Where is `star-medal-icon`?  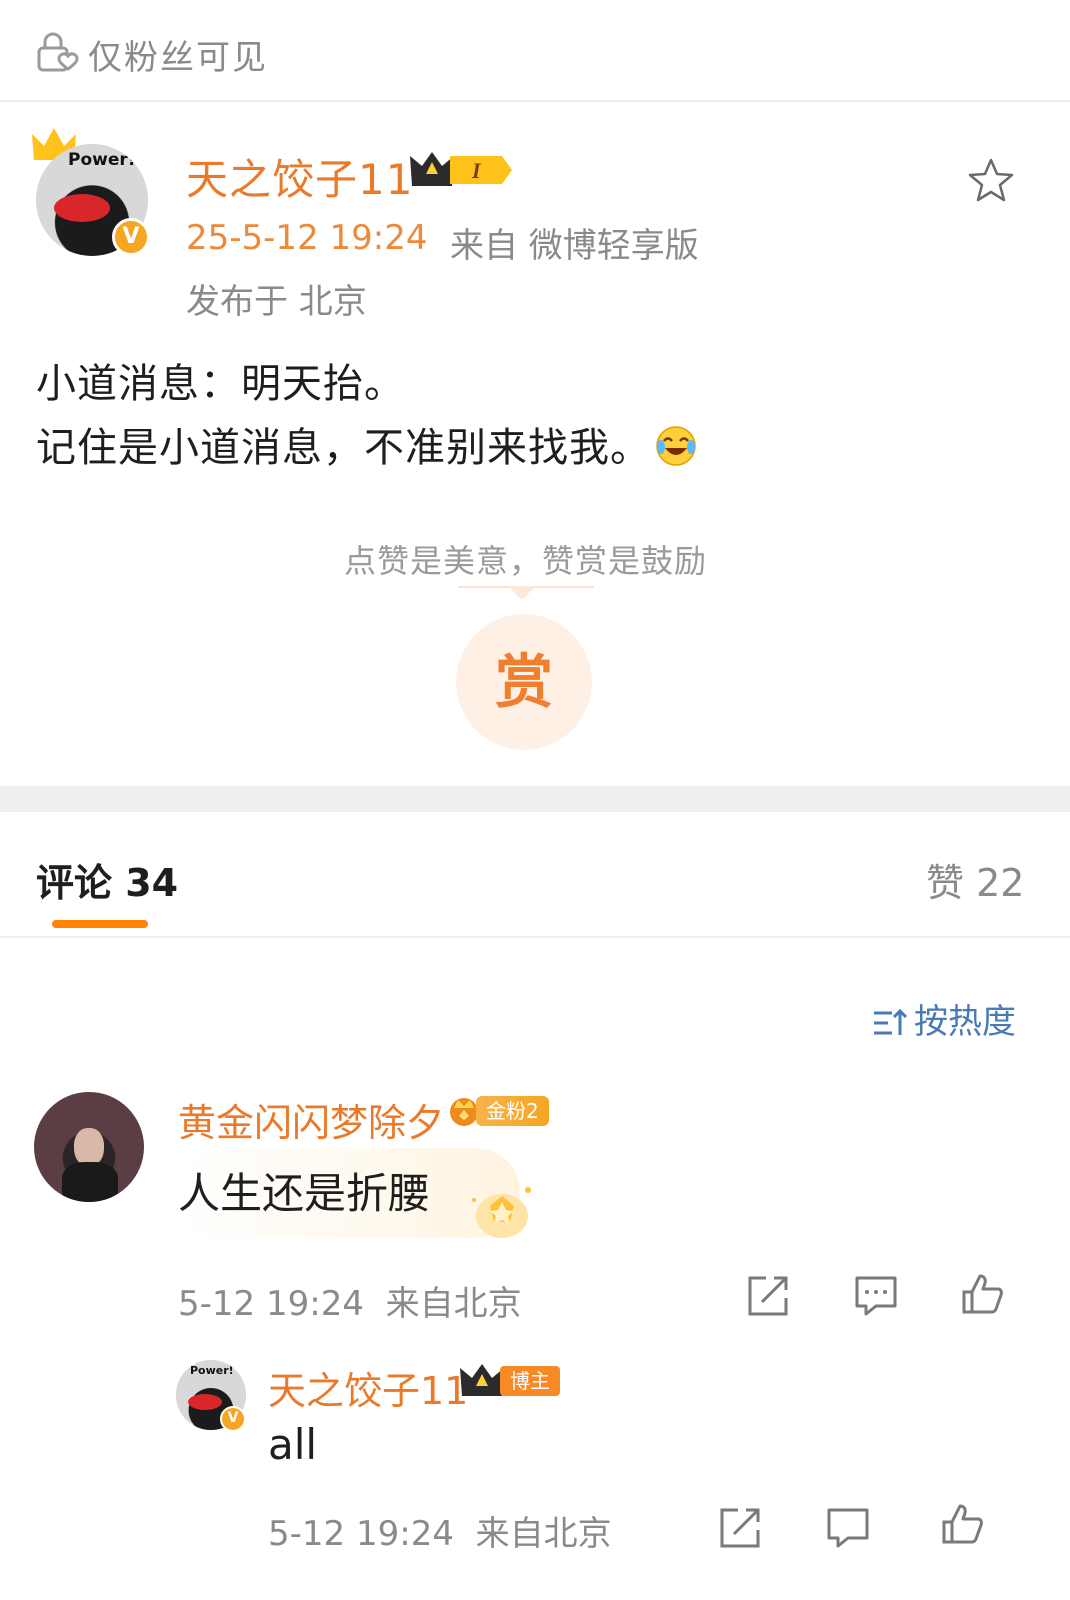
star-medal-icon is located at coordinates (501, 1212).